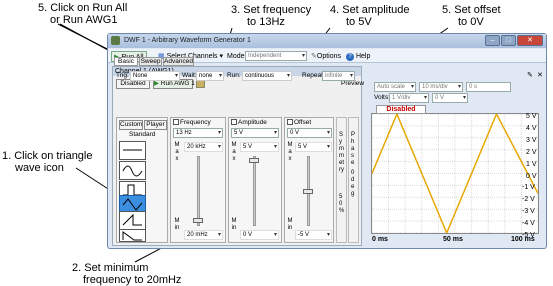 The height and width of the screenshot is (286, 553). I want to click on help-icon: ?, so click(350, 57).